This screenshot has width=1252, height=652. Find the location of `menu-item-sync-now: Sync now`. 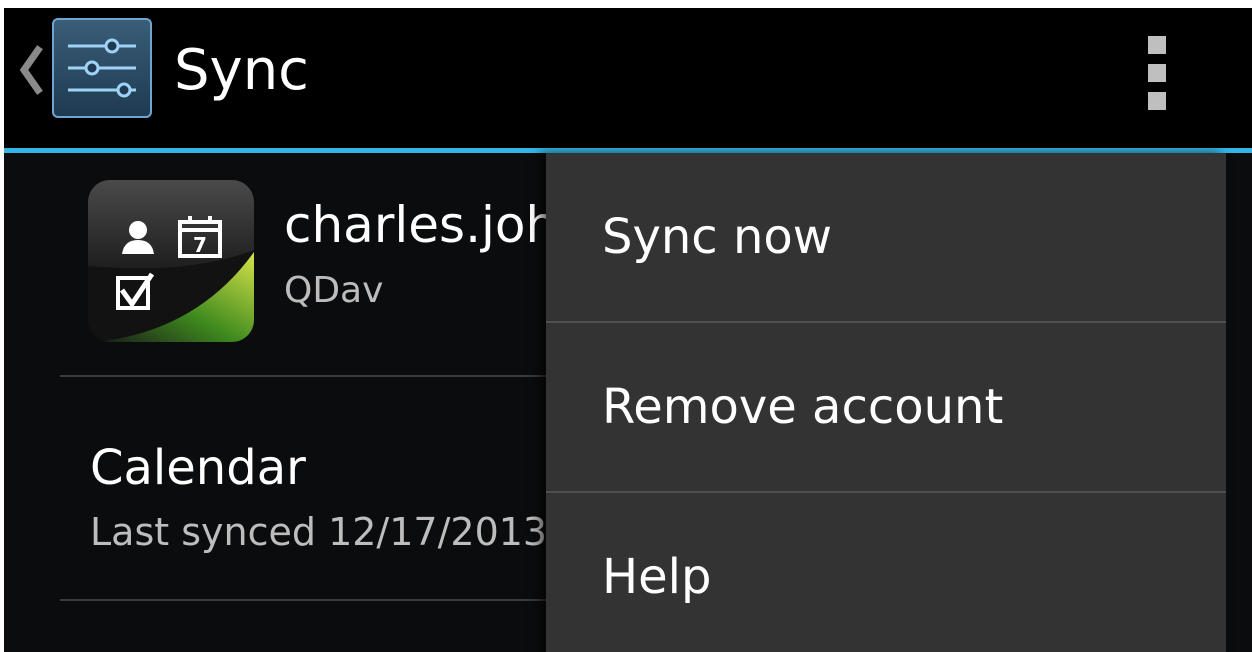

menu-item-sync-now: Sync now is located at coordinates (886, 237).